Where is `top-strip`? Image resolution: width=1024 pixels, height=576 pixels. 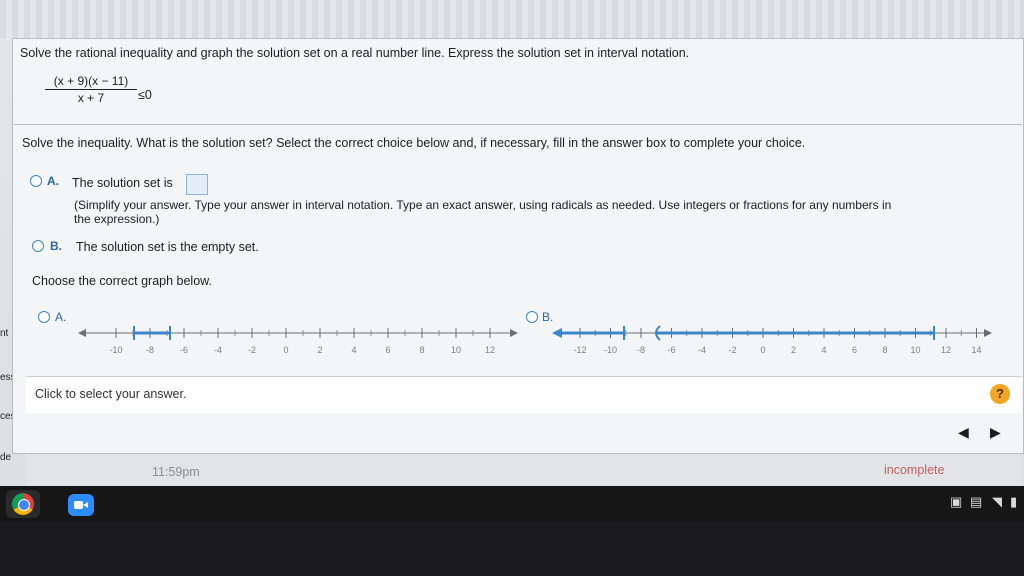 top-strip is located at coordinates (512, 19).